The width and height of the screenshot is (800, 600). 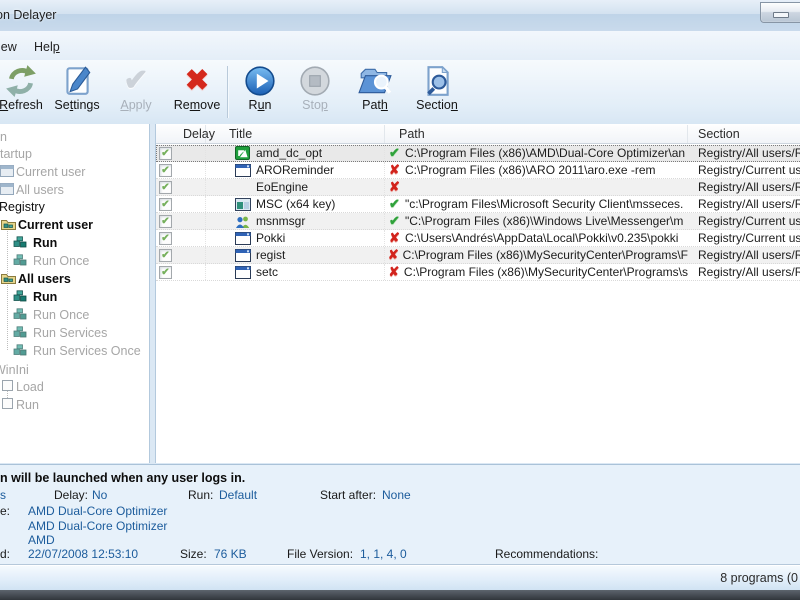 I want to click on apply-button: ✔ Apply, so click(x=136, y=92).